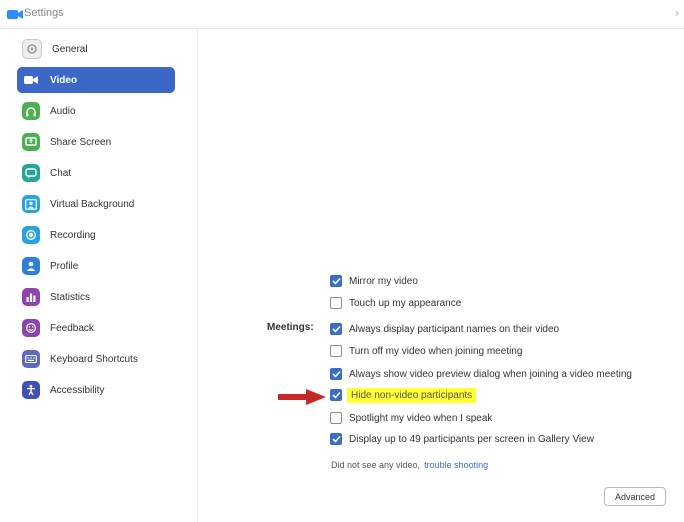 This screenshot has width=684, height=522. I want to click on sidebar-item-share-screen: Share Screen, so click(96, 142).